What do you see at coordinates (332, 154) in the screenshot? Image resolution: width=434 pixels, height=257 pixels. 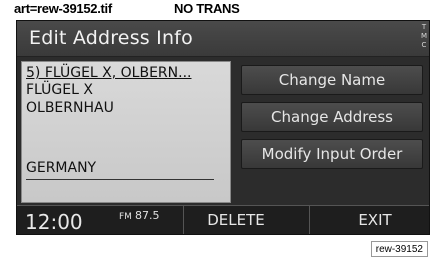 I see `modify-input-order-button: Modify Input Order` at bounding box center [332, 154].